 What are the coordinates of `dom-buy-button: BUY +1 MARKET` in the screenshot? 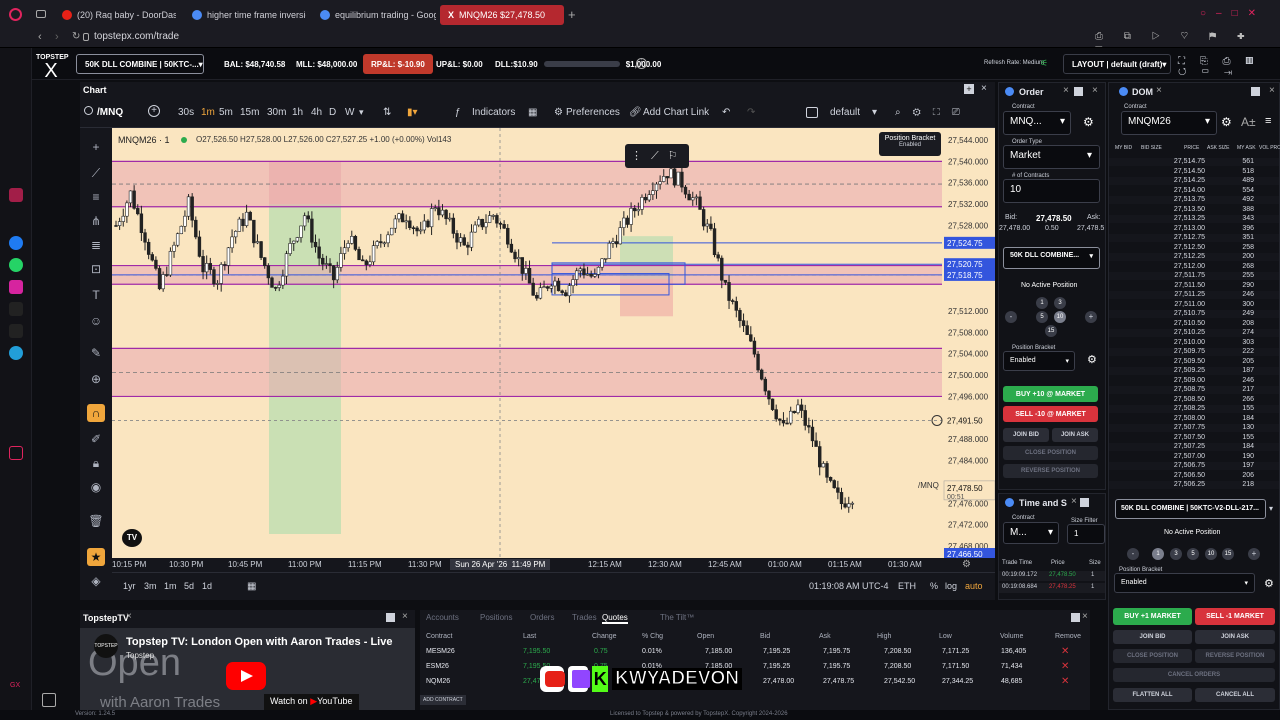 It's located at (1152, 616).